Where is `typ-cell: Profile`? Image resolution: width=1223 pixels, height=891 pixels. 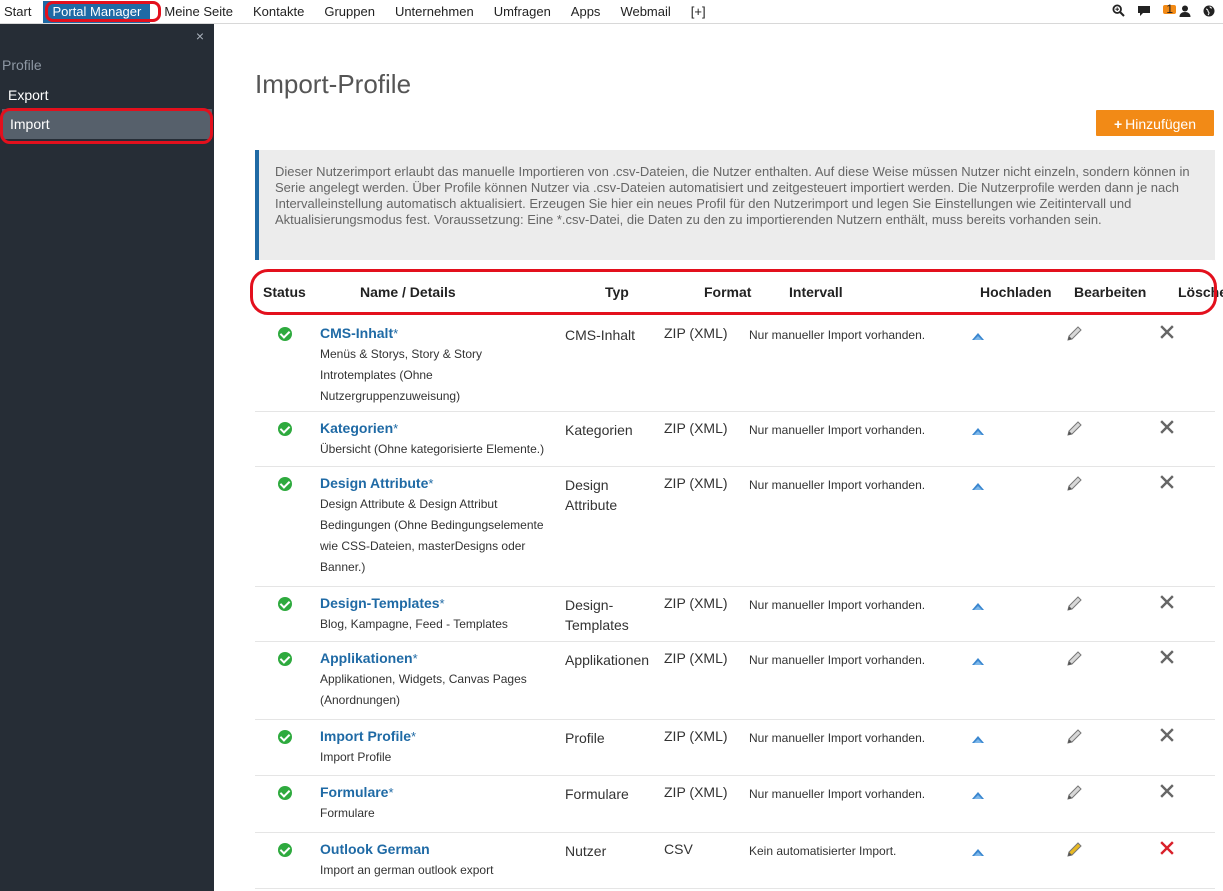 typ-cell: Profile is located at coordinates (585, 738).